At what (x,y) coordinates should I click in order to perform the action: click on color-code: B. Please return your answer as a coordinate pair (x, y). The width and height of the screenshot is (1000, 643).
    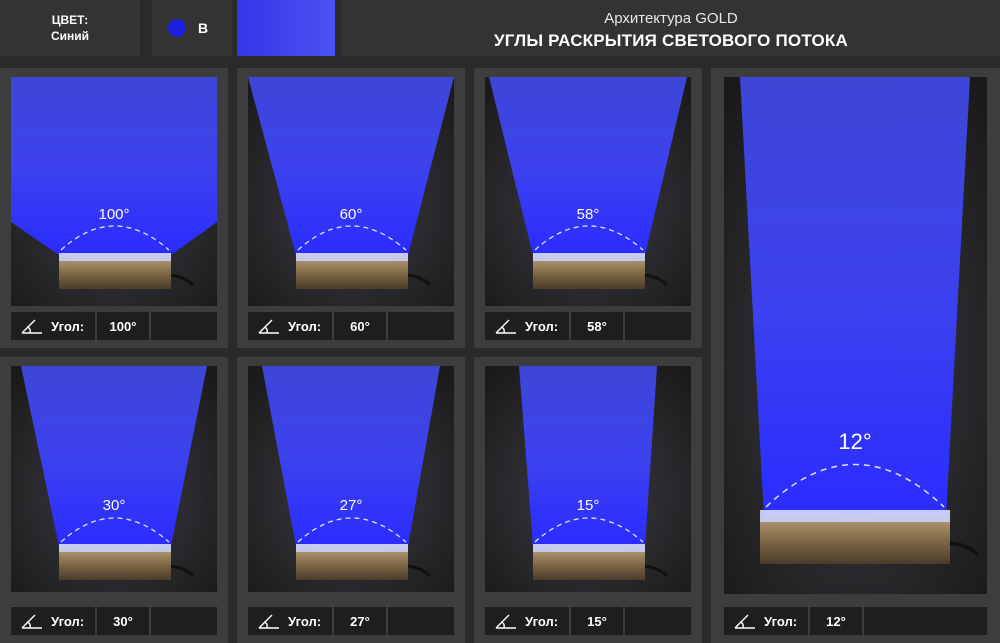
    Looking at the image, I should click on (203, 28).